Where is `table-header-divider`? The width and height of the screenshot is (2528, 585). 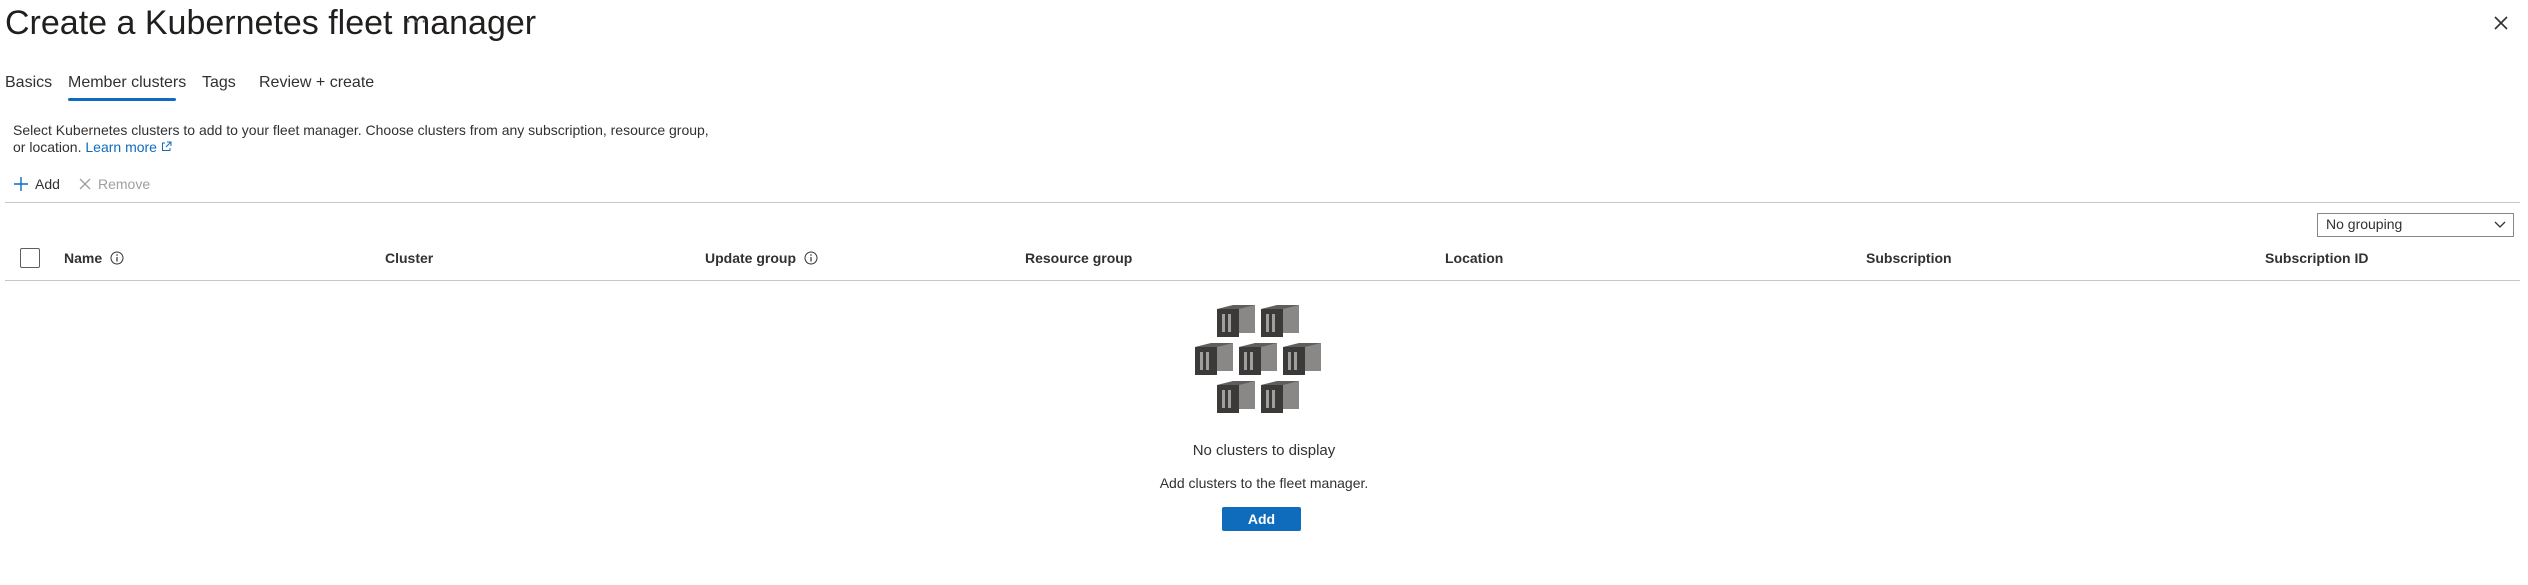
table-header-divider is located at coordinates (1262, 280).